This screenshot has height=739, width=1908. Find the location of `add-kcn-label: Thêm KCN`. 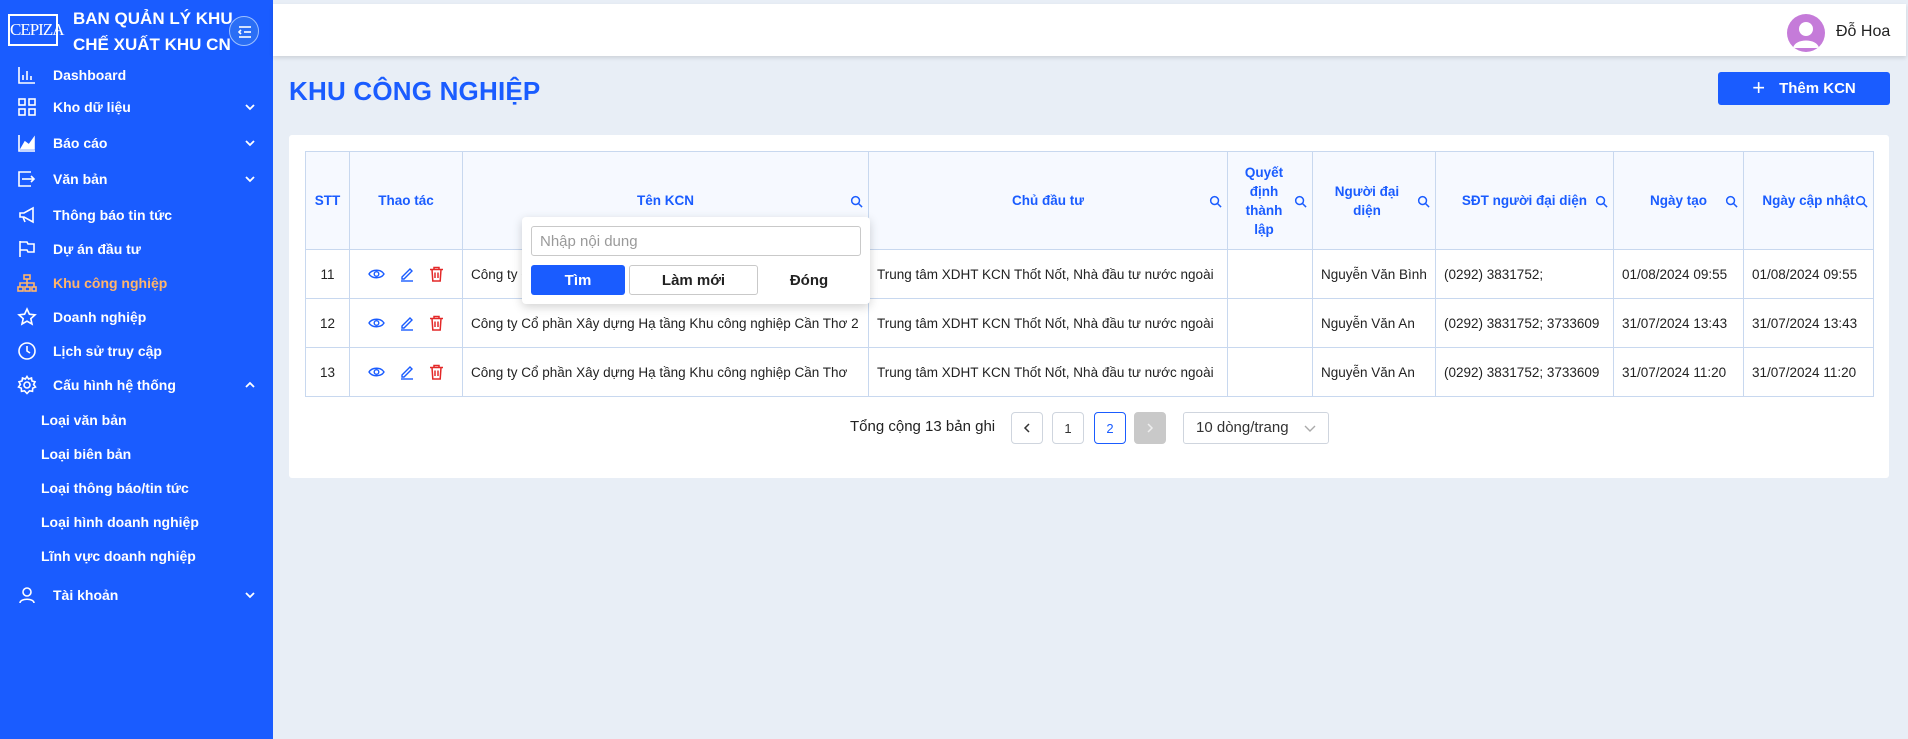

add-kcn-label: Thêm KCN is located at coordinates (1817, 88).